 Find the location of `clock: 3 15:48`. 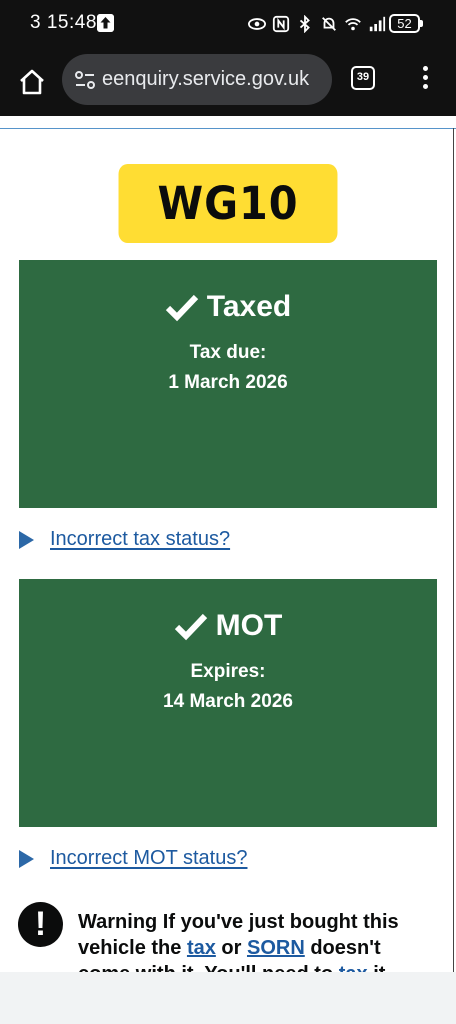

clock: 3 15:48 is located at coordinates (63, 22).